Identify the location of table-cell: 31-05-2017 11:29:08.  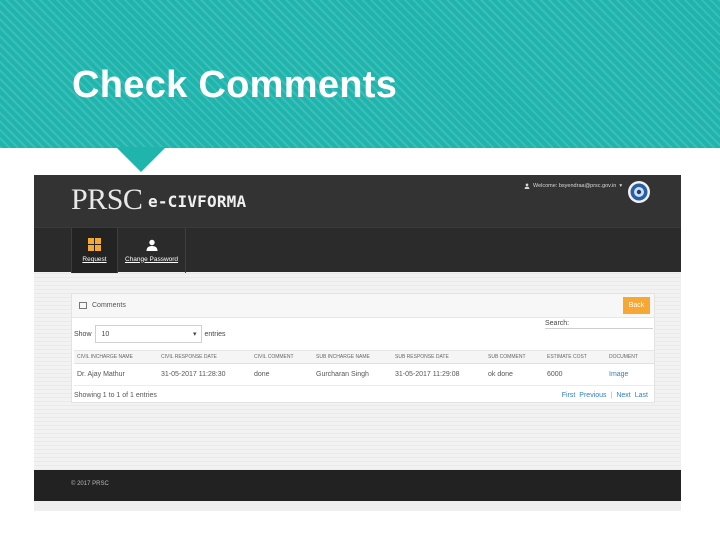
(427, 374).